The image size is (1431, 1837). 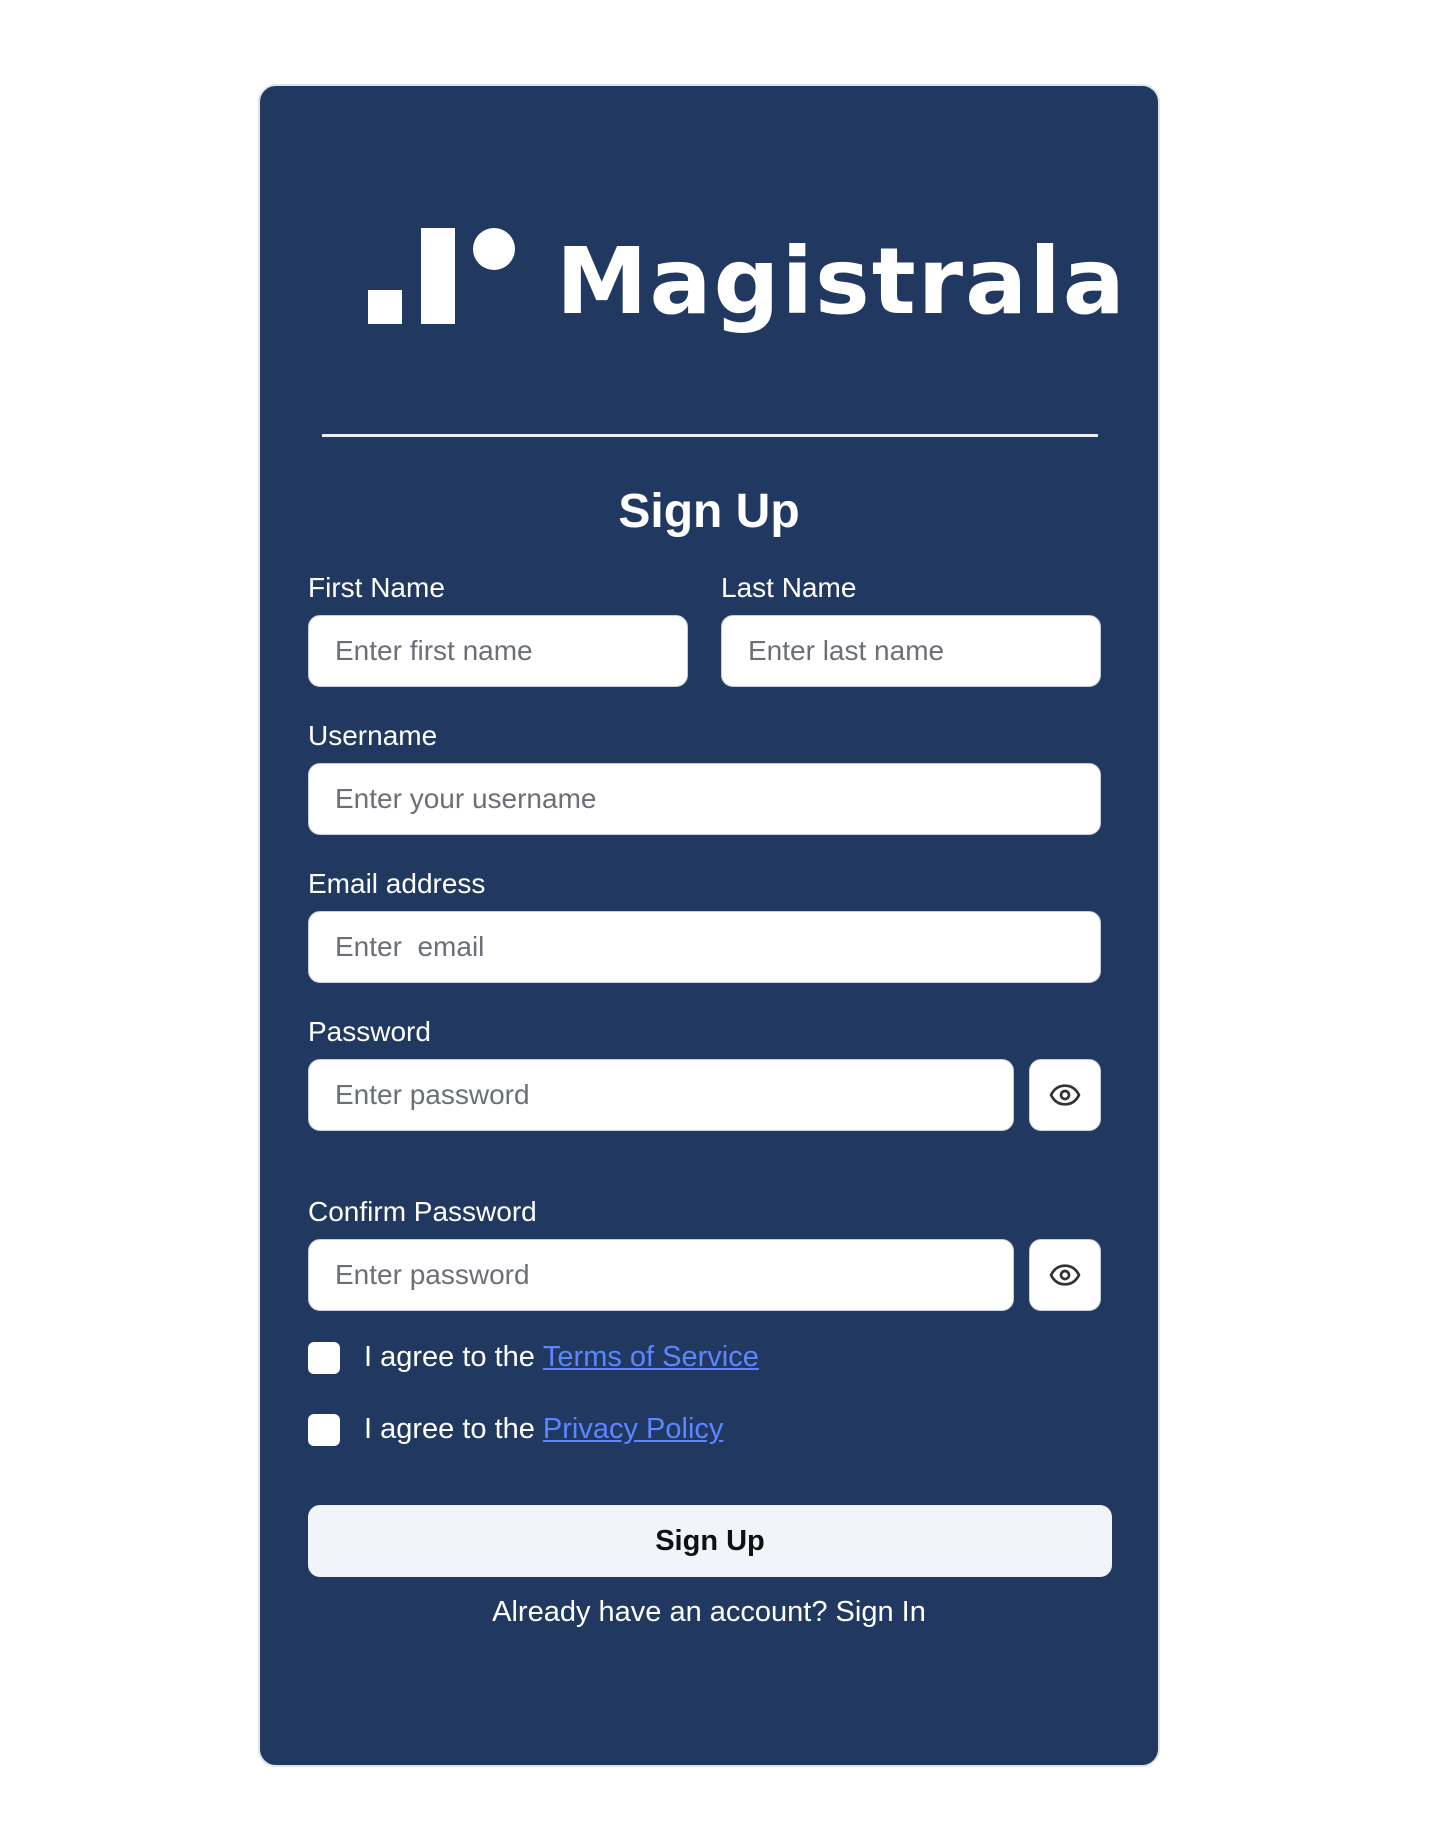 I want to click on toggle-confirm-password-visibility-button, so click(x=1065, y=1275).